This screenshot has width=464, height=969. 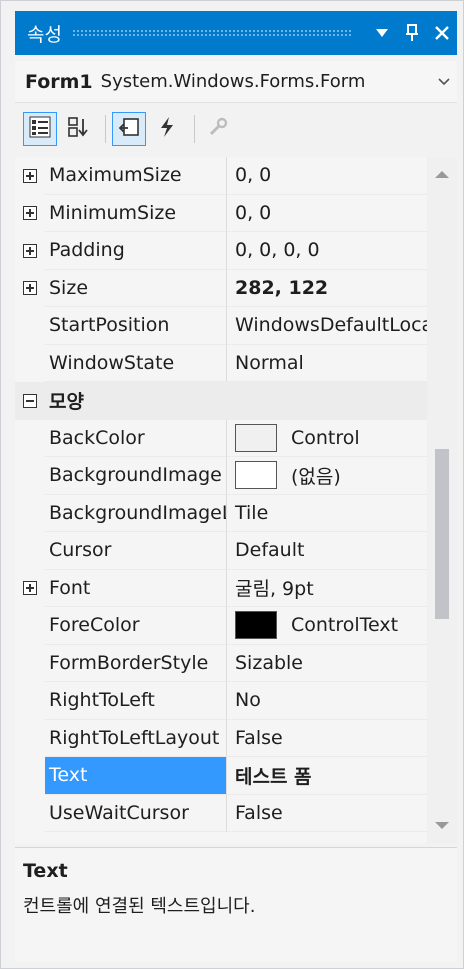 I want to click on property-row: BackgroundImageLayout Tile, so click(x=221, y=513).